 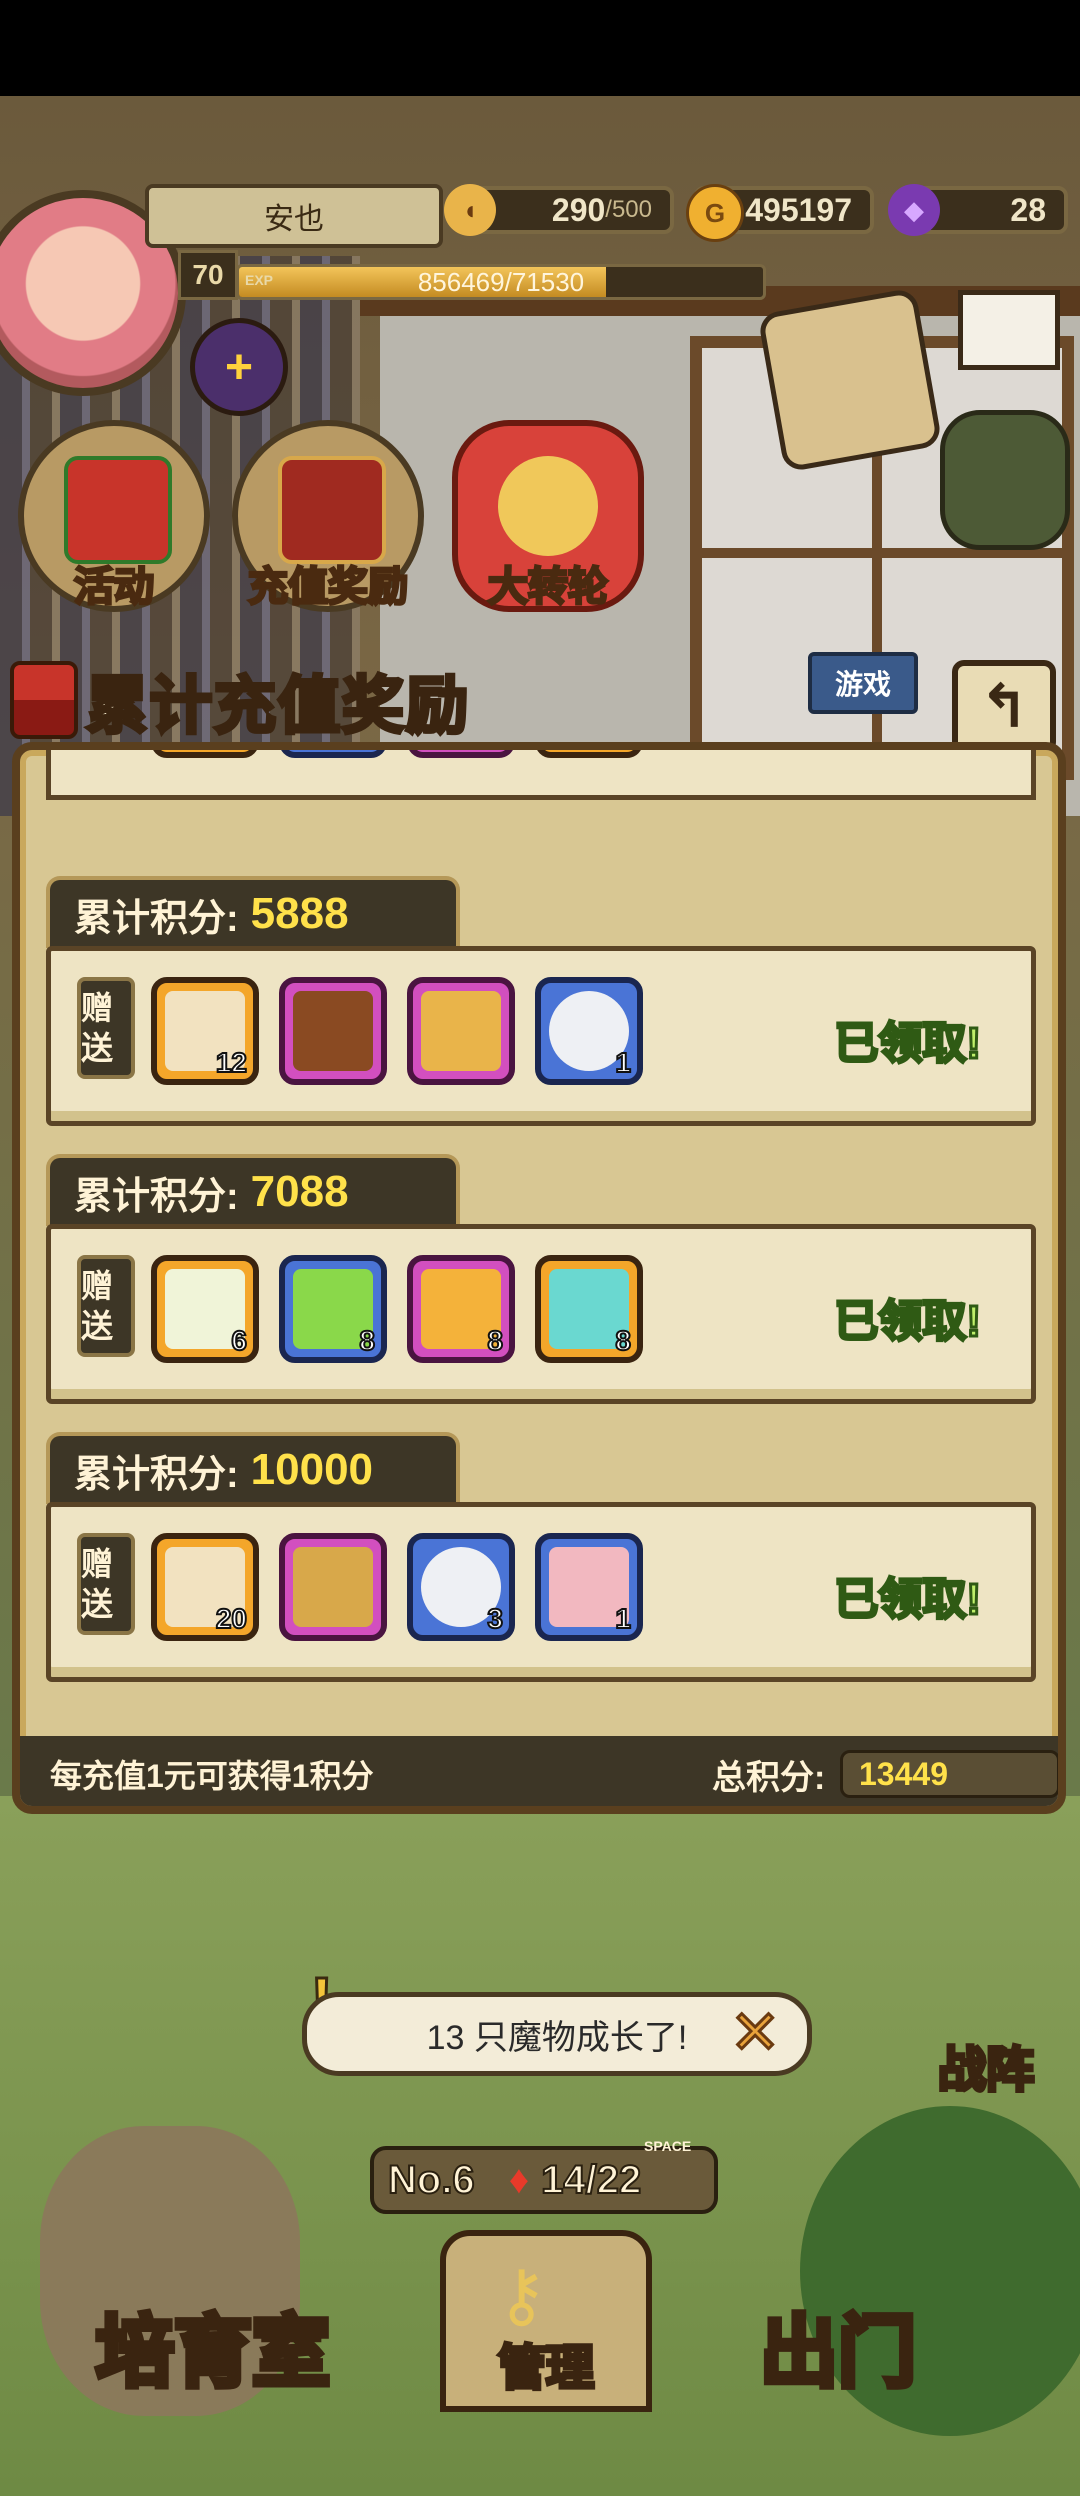 What do you see at coordinates (213, 2346) in the screenshot?
I see `nav-breeding-room: 培育室` at bounding box center [213, 2346].